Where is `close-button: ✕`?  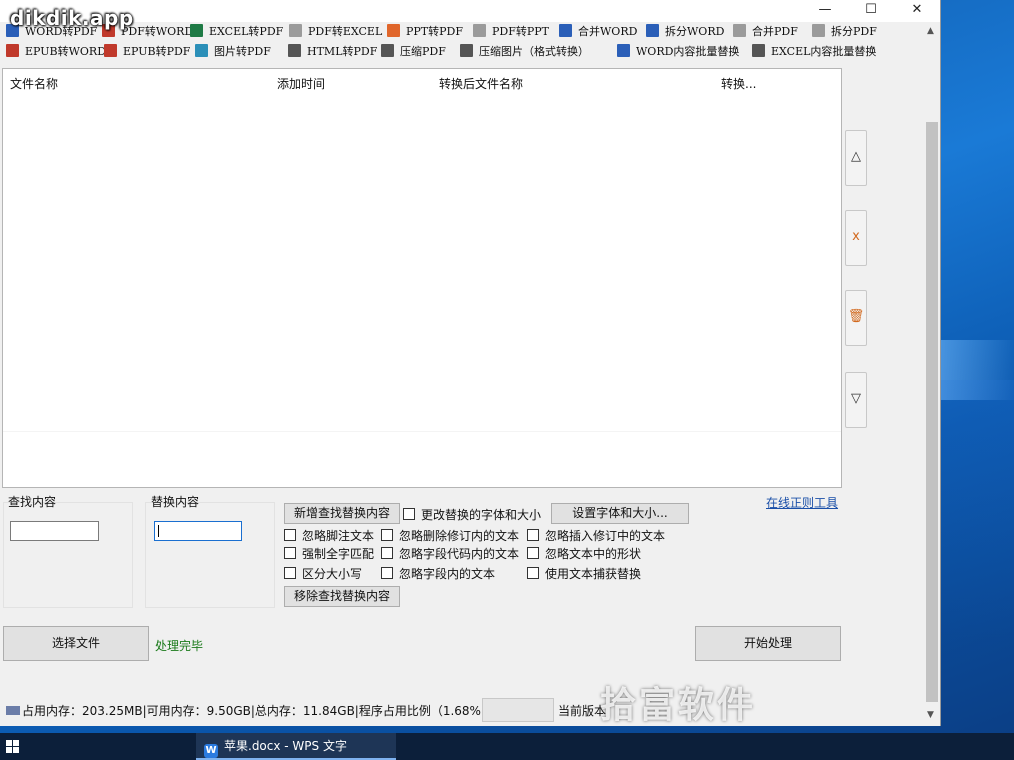 close-button: ✕ is located at coordinates (917, 11).